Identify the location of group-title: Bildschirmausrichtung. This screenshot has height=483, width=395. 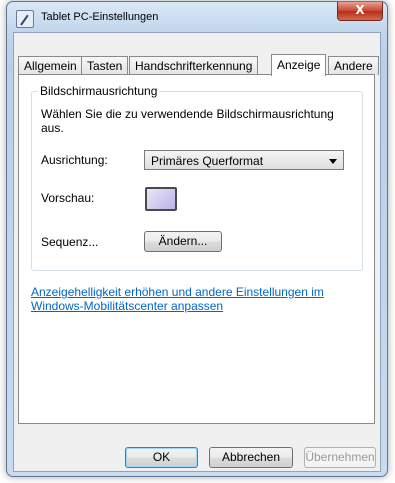
(99, 91).